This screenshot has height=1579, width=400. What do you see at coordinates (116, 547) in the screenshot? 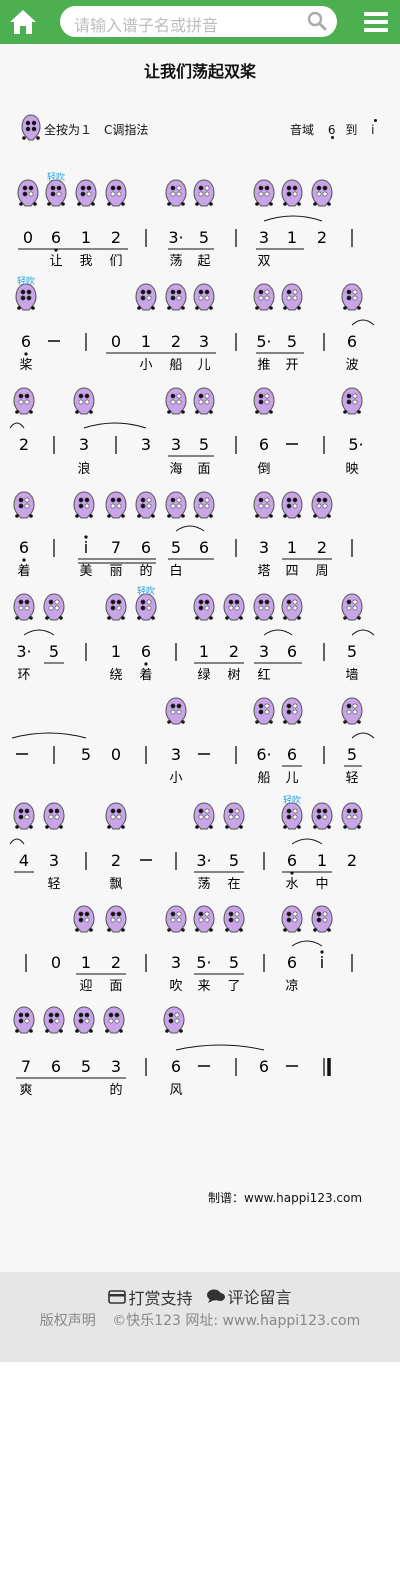
I see `note-digit: 7` at bounding box center [116, 547].